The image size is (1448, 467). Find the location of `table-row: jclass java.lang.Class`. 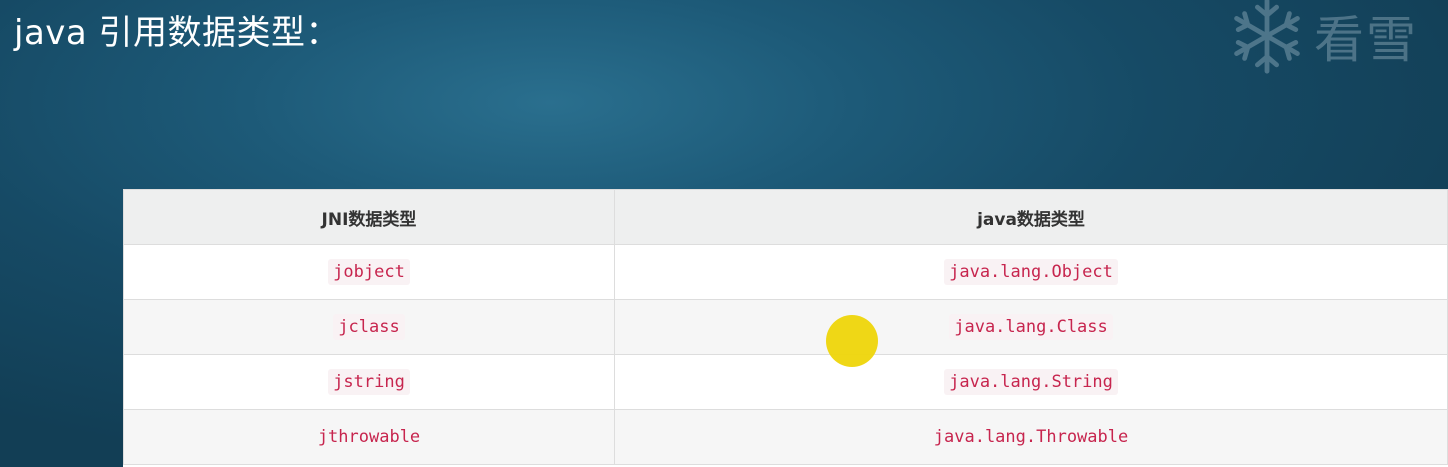

table-row: jclass java.lang.Class is located at coordinates (785, 327).